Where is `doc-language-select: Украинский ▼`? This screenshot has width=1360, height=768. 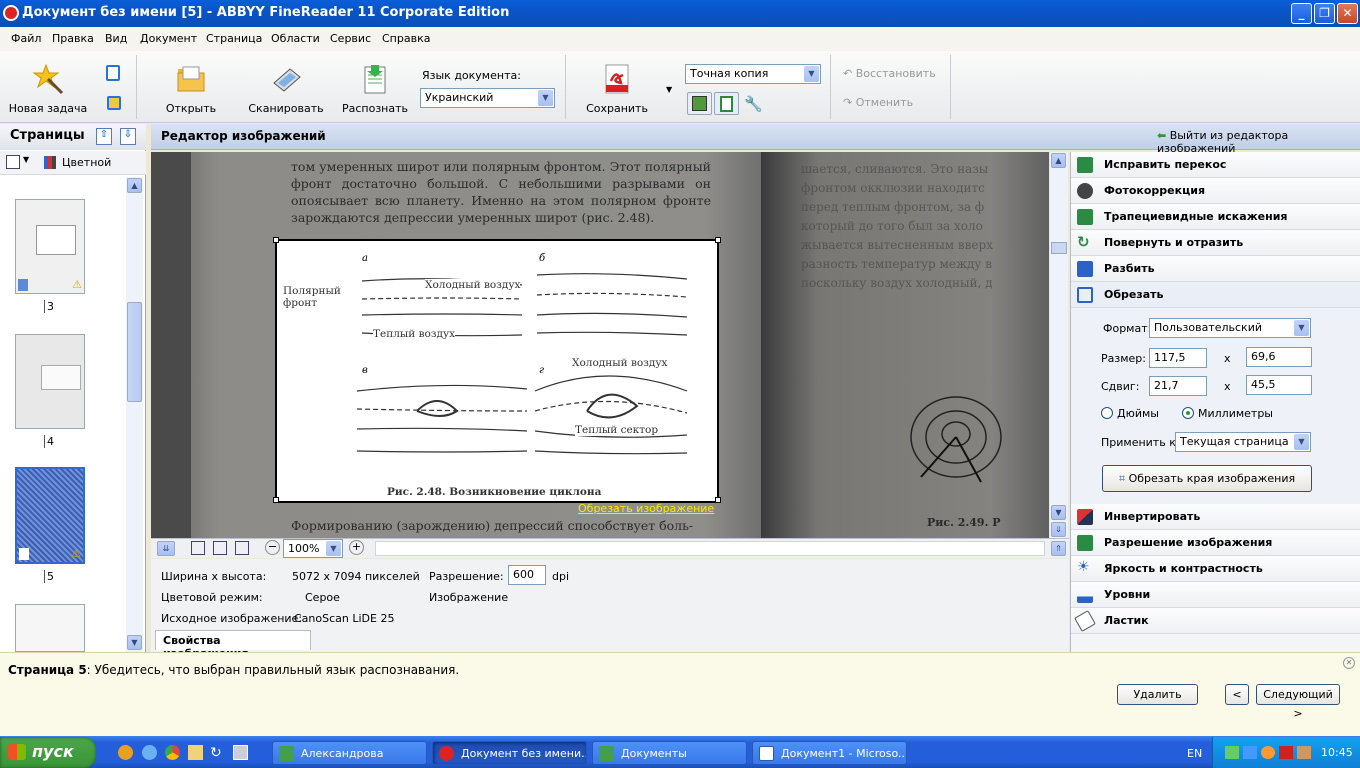 doc-language-select: Украинский ▼ is located at coordinates (487, 98).